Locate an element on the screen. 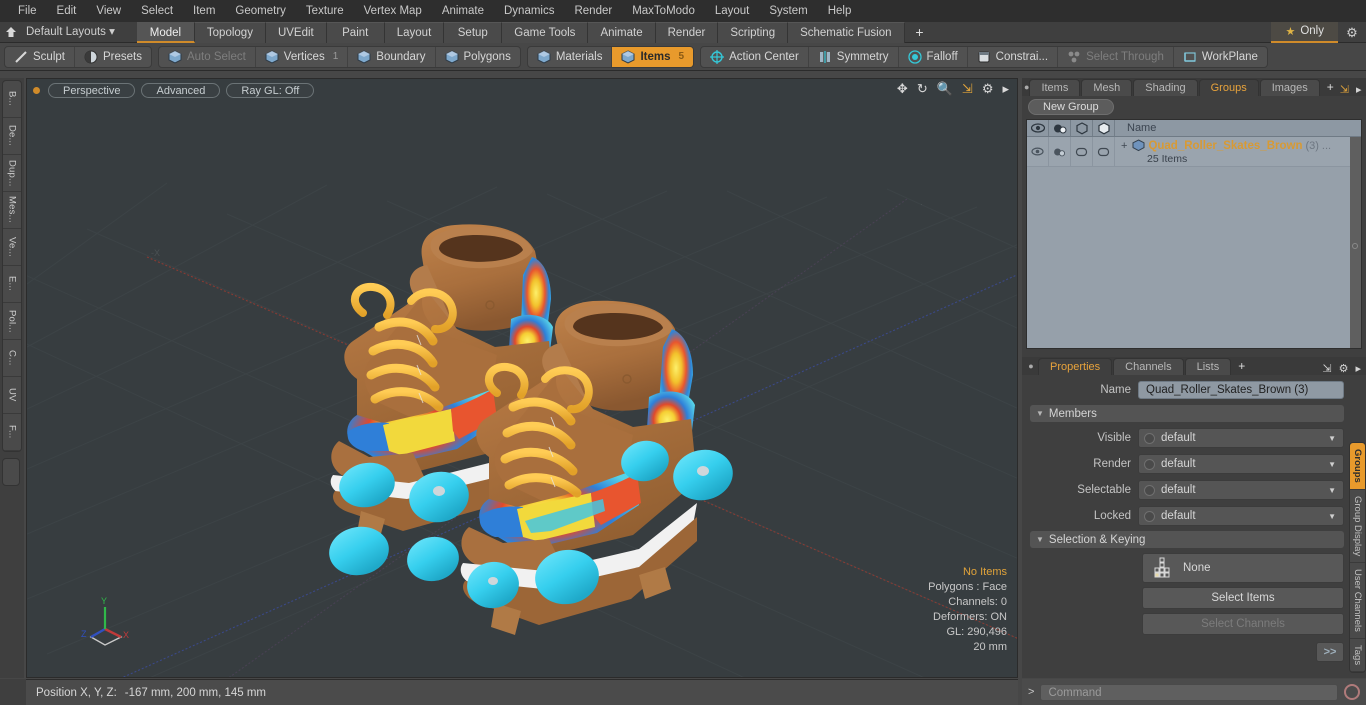  selection-set-picker: None is located at coordinates (1243, 568).